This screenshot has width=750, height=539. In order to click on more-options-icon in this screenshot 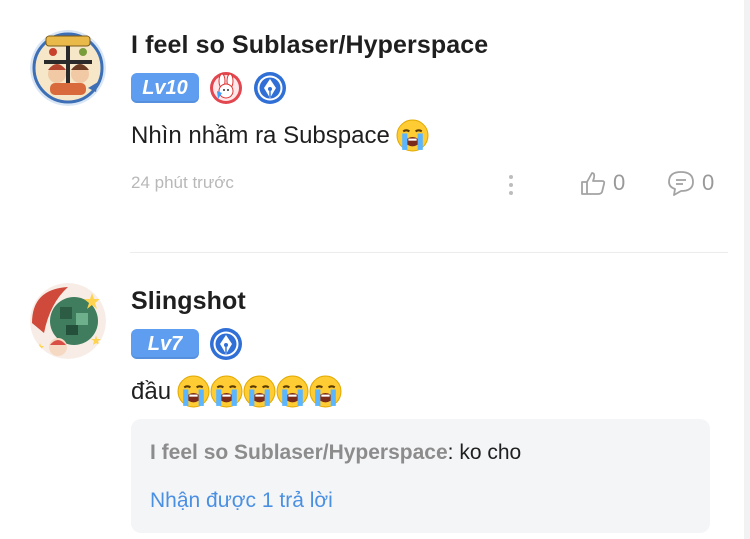, I will do `click(511, 185)`.